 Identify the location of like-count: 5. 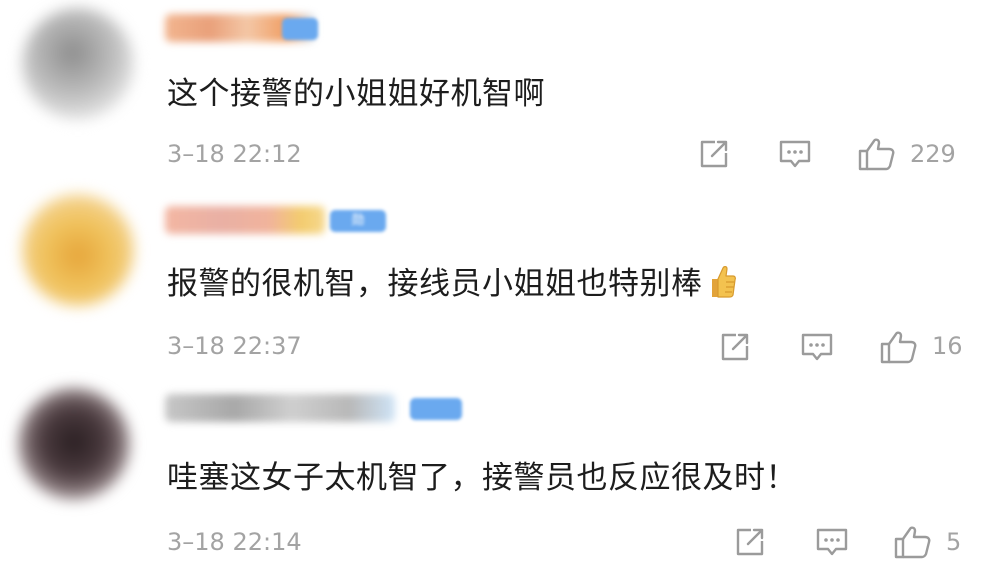
(954, 542).